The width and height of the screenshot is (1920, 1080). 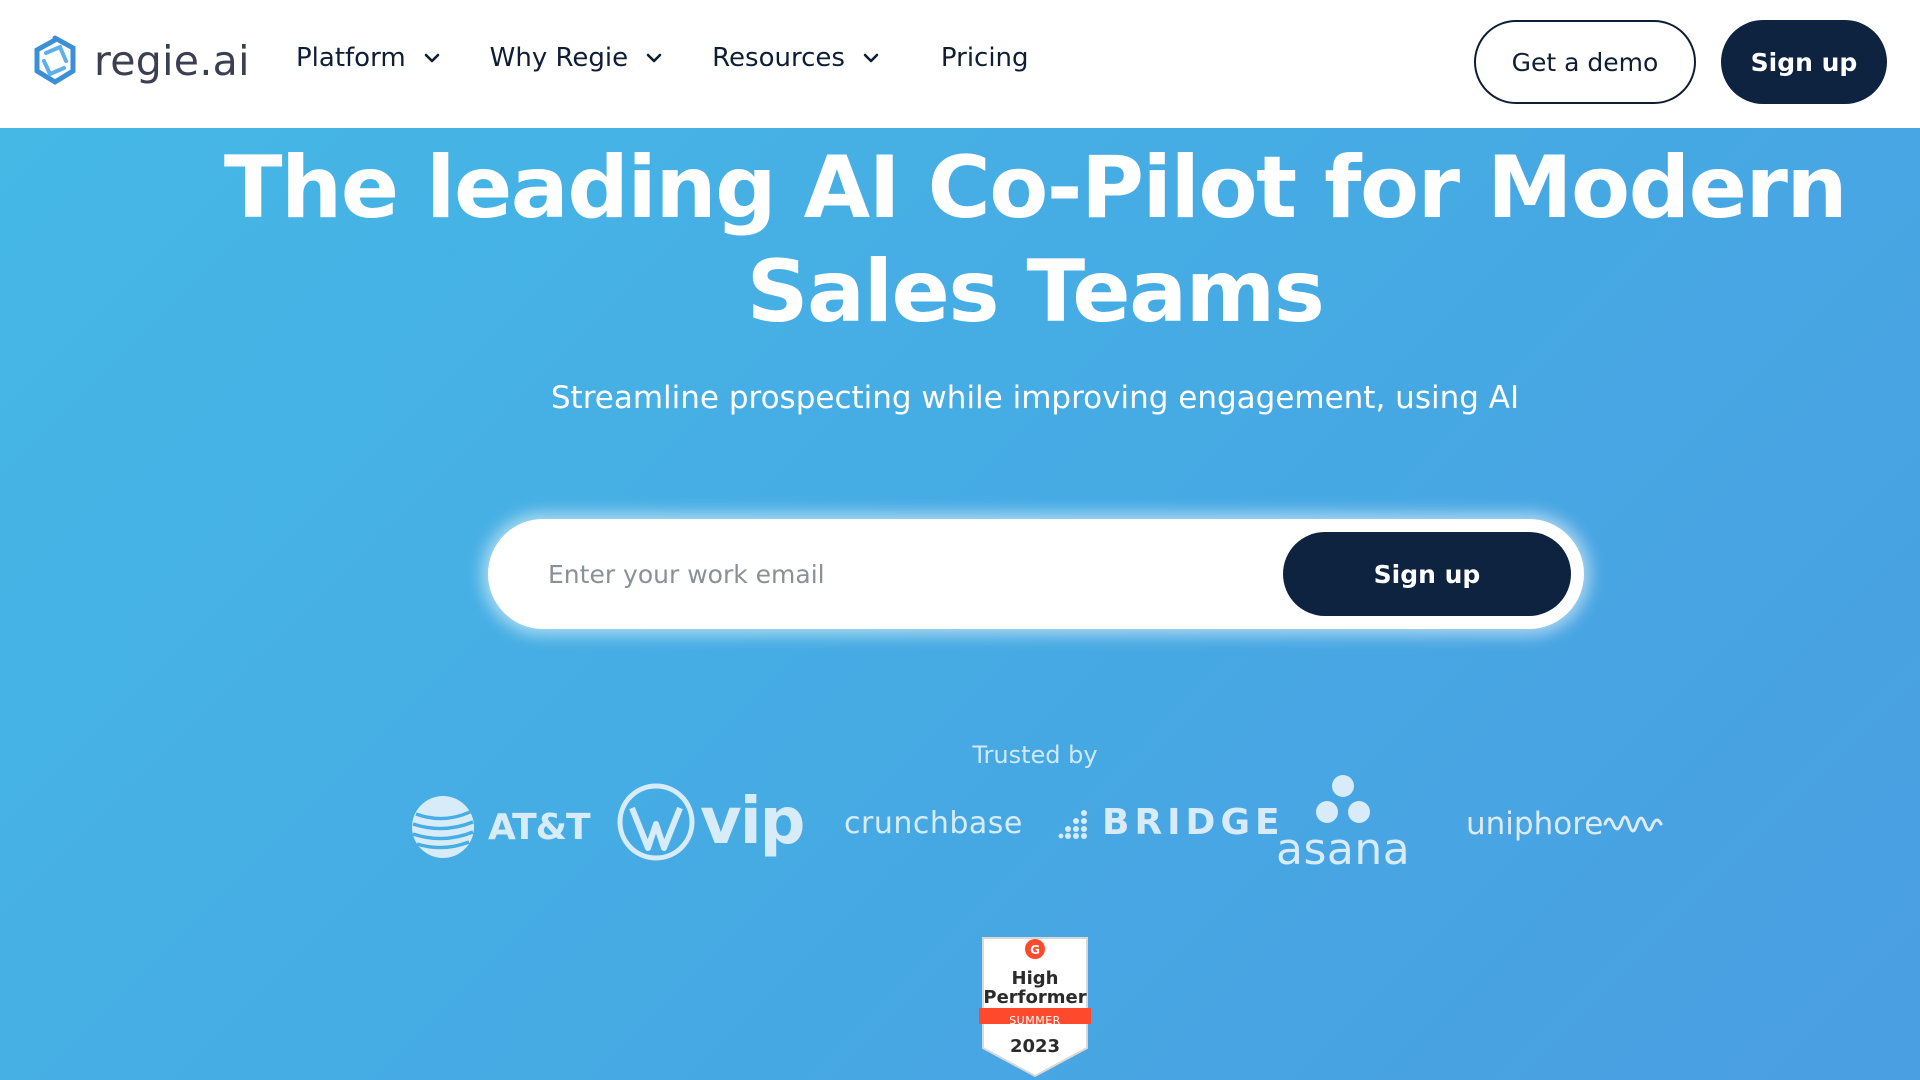 I want to click on logo-wordpress-vip: vip, so click(x=710, y=822).